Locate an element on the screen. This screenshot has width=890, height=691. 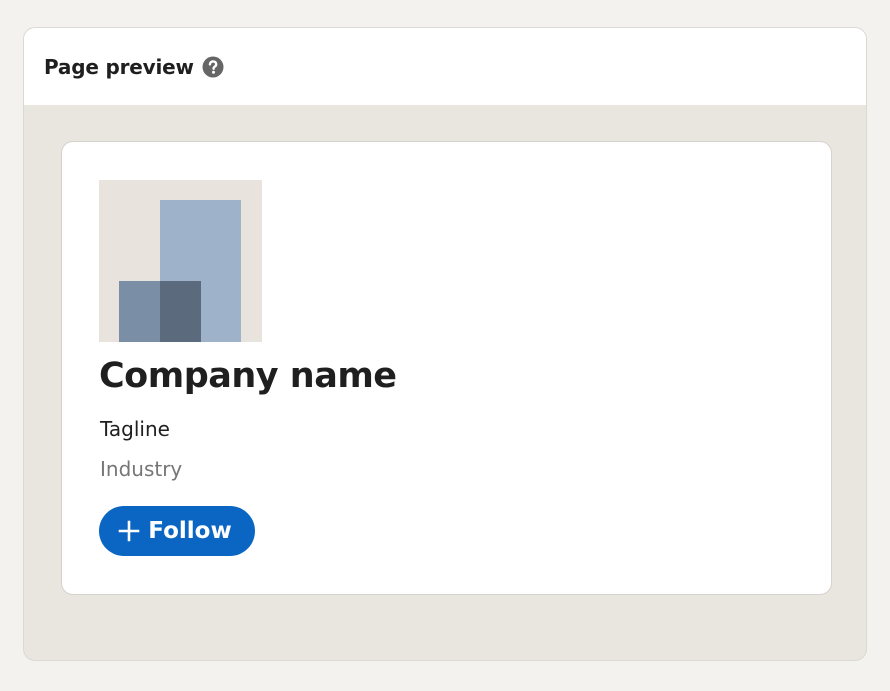
follow-button: Follow is located at coordinates (177, 531).